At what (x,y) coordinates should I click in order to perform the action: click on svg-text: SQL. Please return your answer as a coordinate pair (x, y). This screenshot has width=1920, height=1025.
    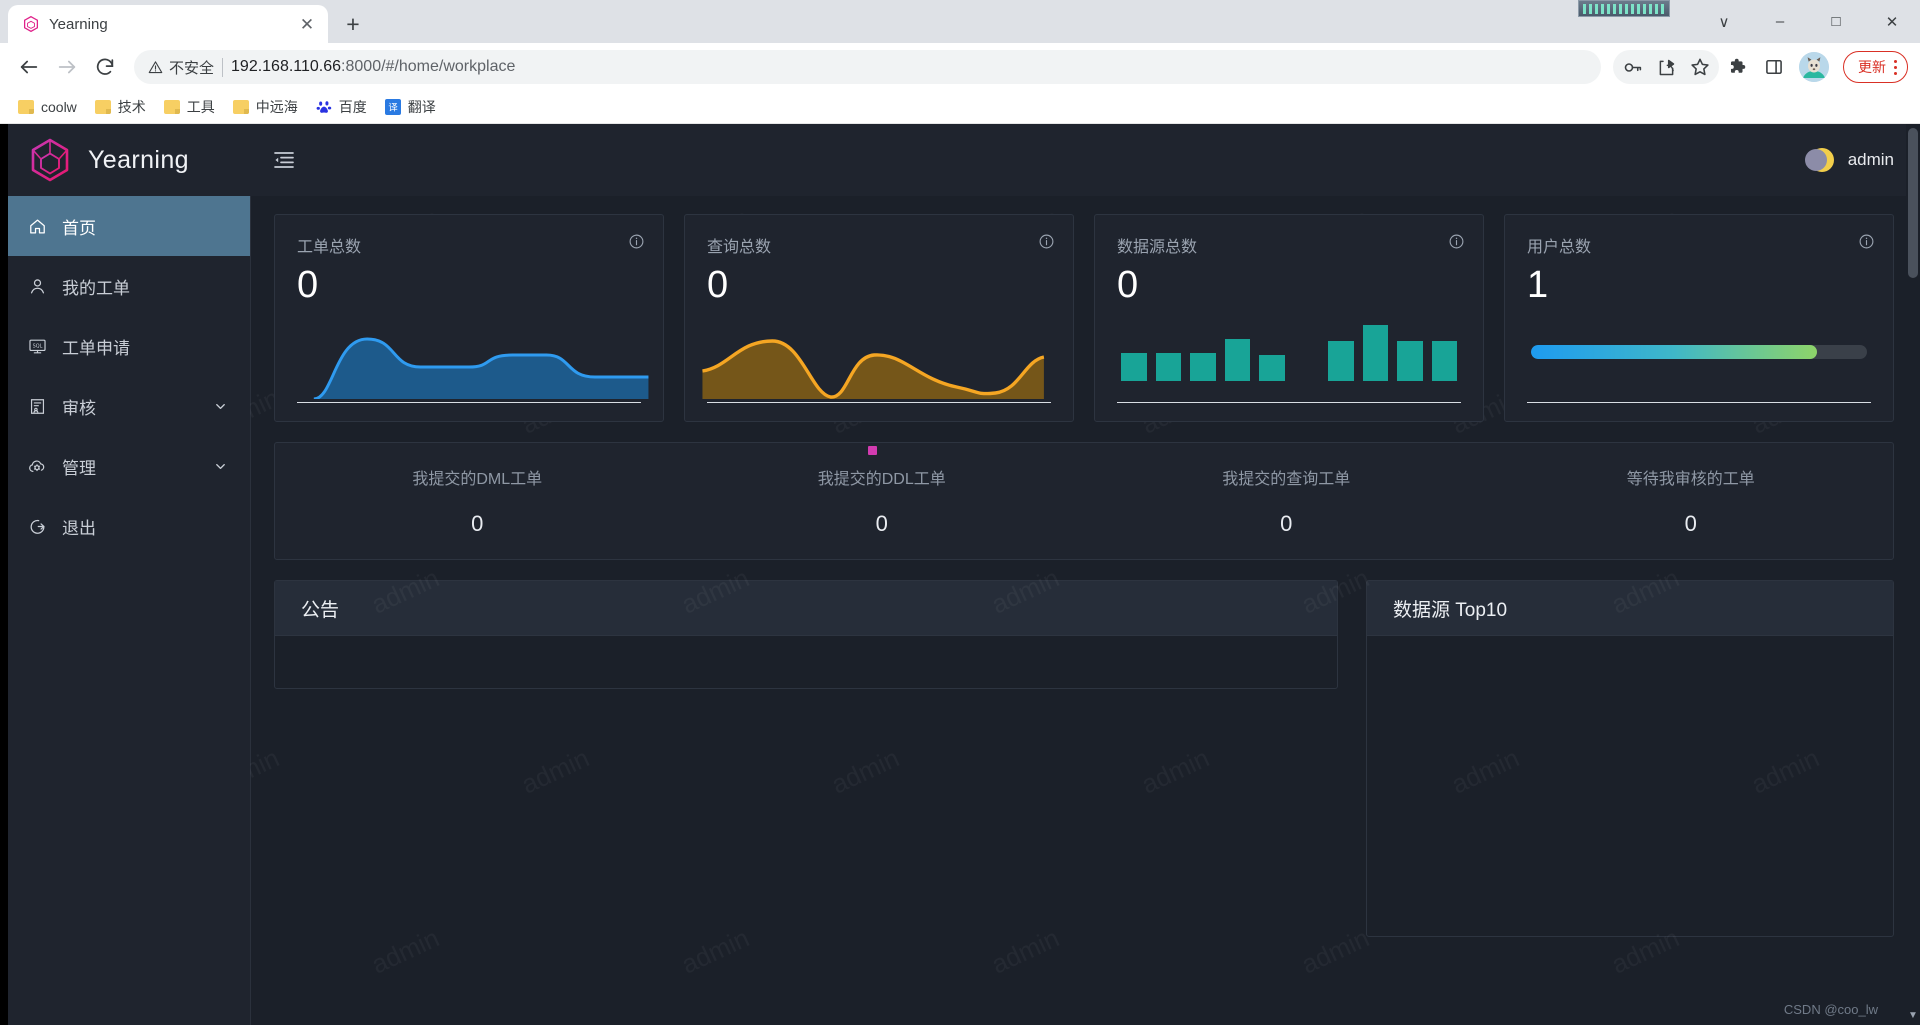
    Looking at the image, I should click on (37, 346).